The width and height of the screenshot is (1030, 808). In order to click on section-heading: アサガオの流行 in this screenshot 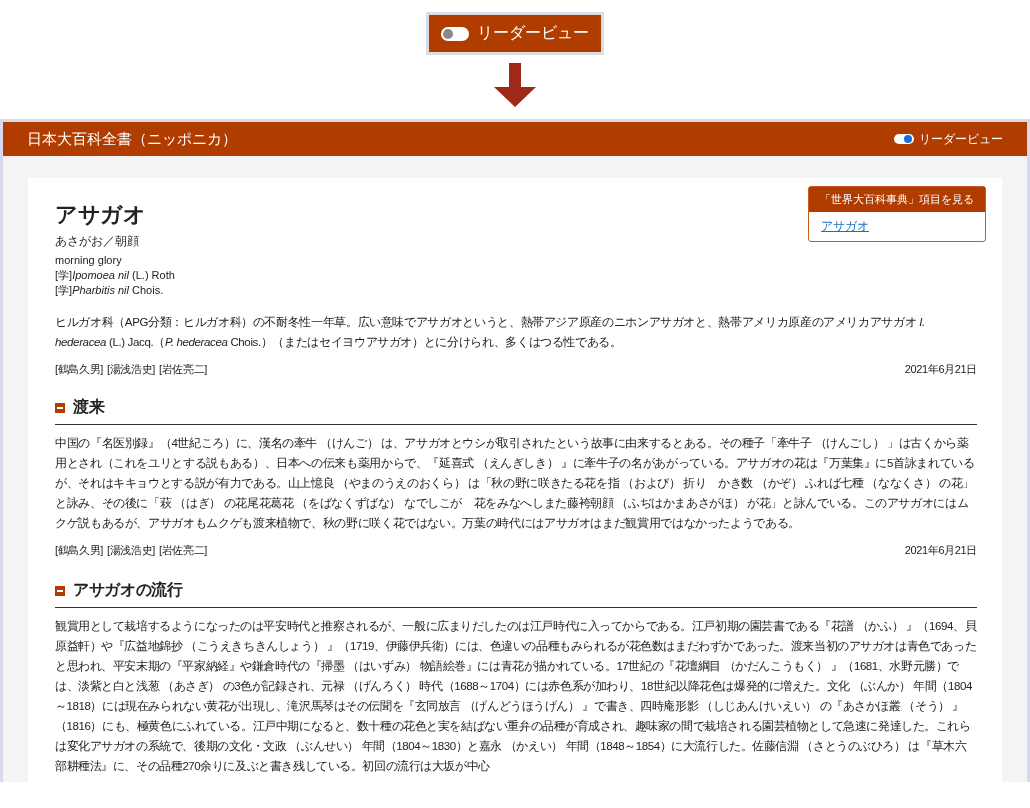, I will do `click(128, 590)`.